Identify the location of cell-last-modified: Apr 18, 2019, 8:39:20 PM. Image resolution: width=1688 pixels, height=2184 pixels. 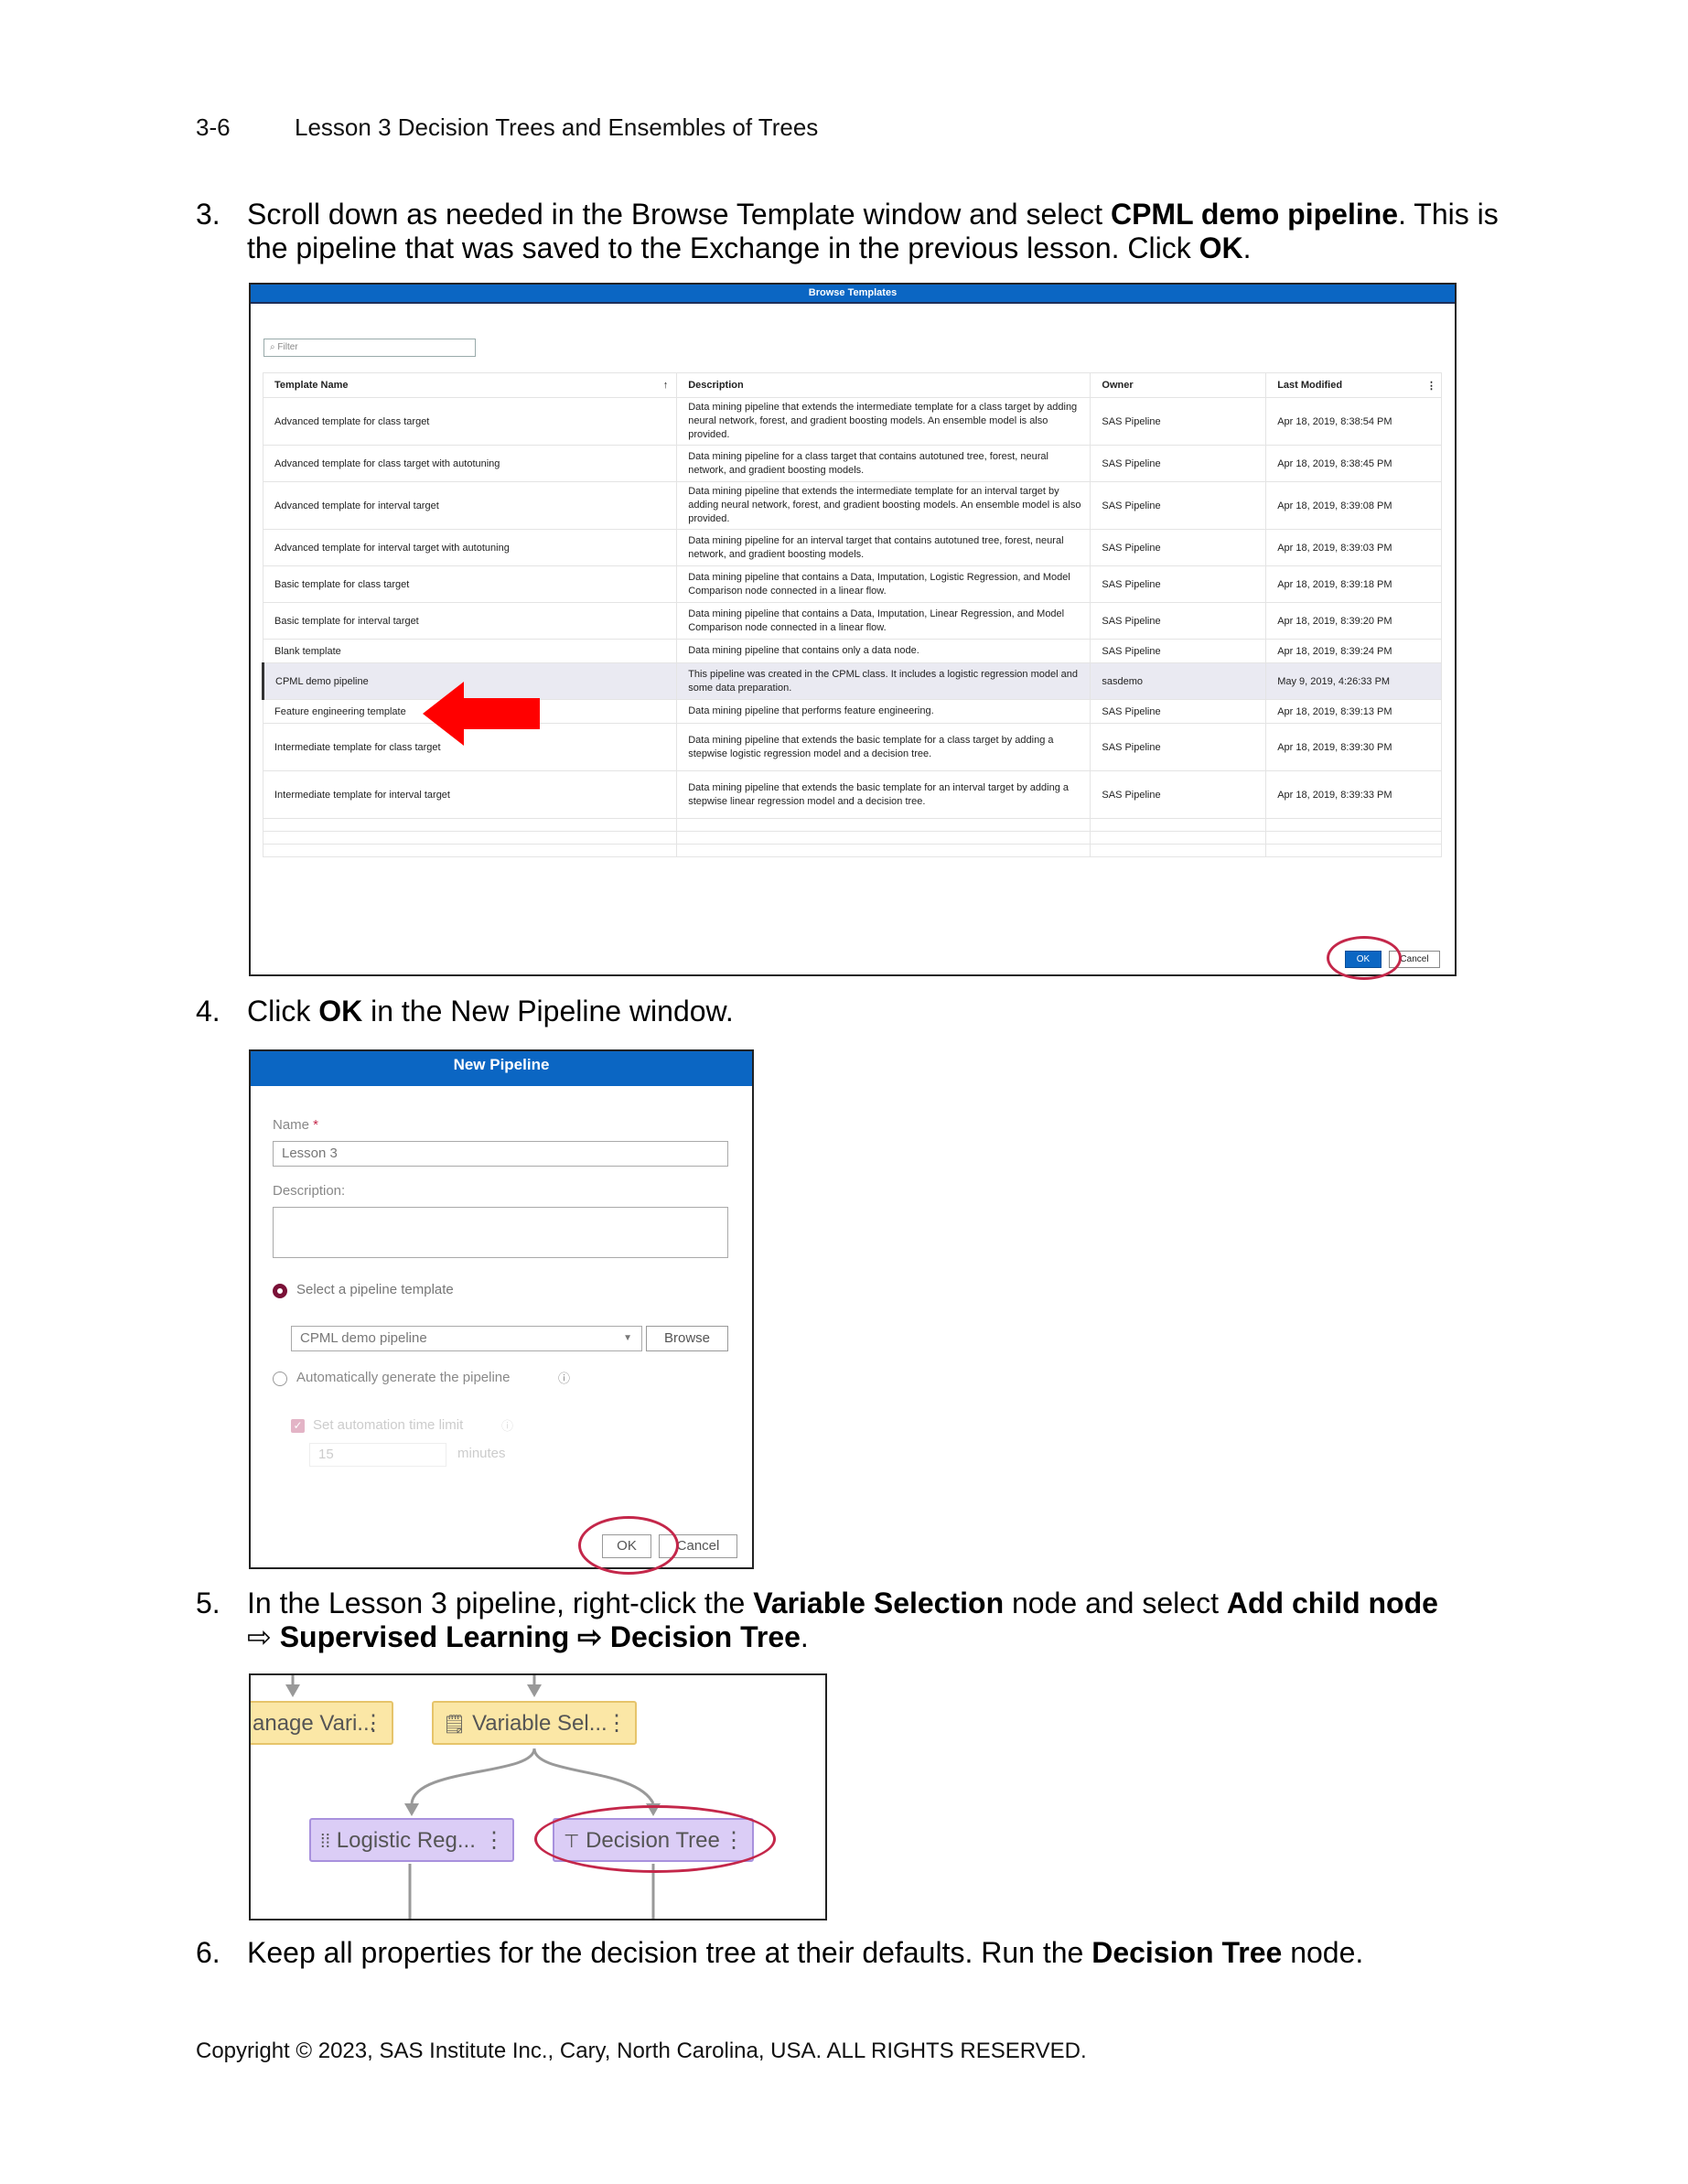
(1353, 621).